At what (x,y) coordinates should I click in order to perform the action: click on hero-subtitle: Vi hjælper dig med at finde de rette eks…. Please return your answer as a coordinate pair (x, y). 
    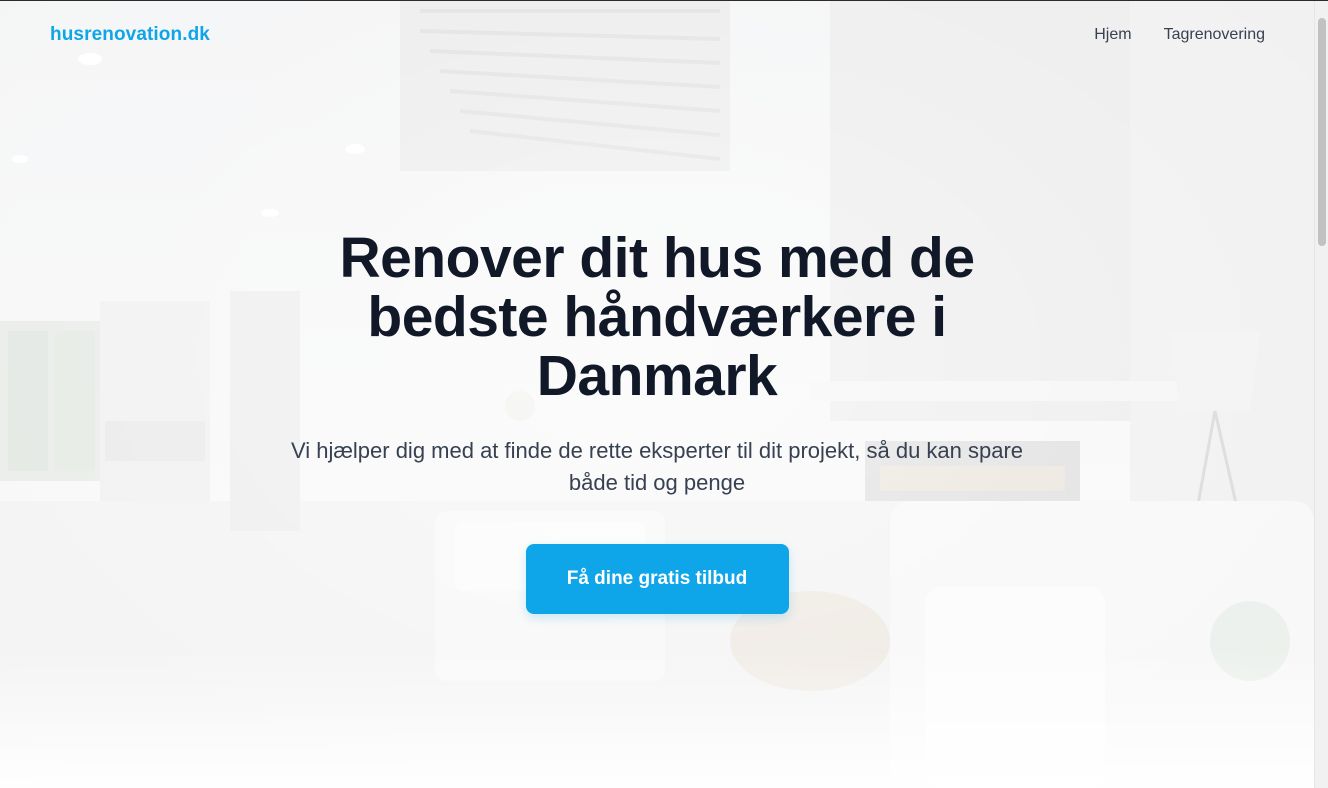
    Looking at the image, I should click on (657, 466).